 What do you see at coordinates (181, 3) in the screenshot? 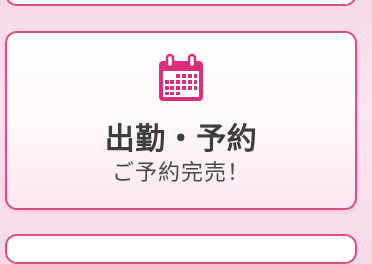
I see `menu-card-previous` at bounding box center [181, 3].